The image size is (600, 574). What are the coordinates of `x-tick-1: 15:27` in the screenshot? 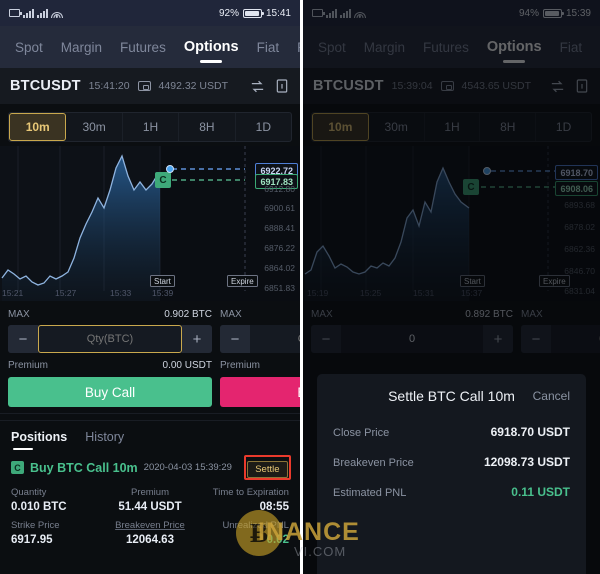 It's located at (66, 293).